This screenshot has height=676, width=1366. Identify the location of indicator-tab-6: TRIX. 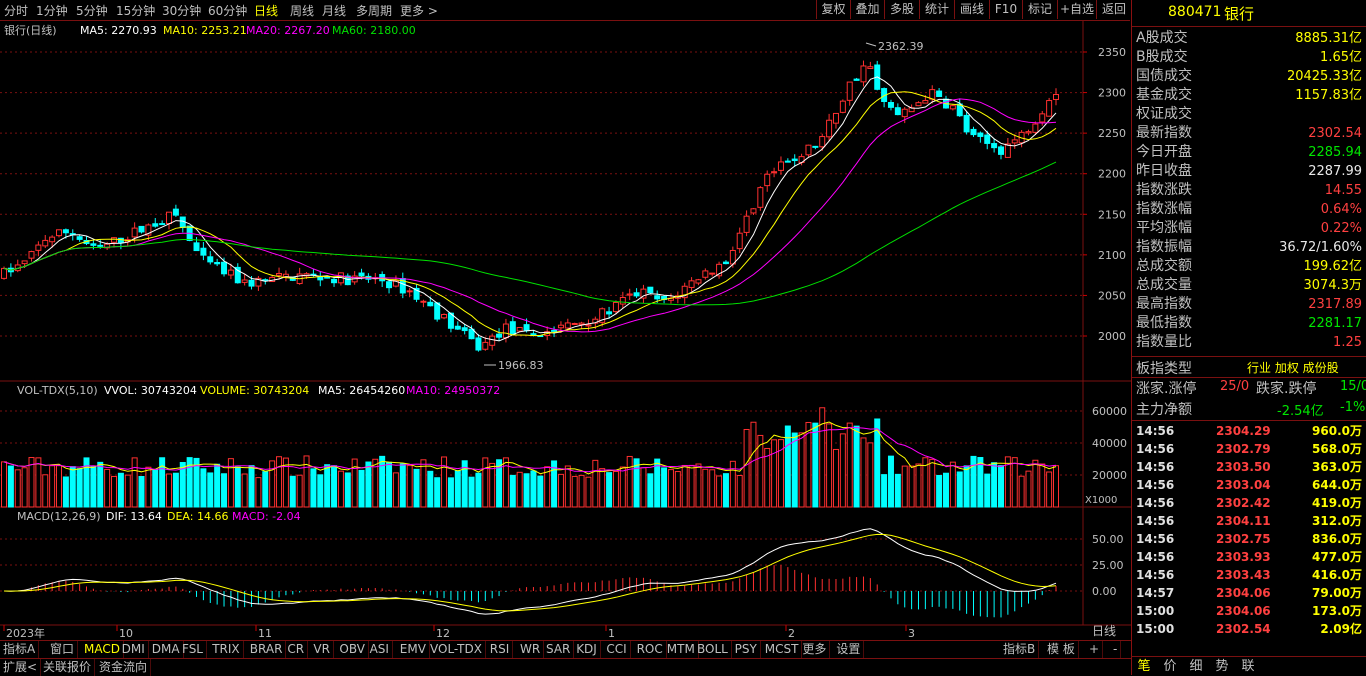
(226, 649).